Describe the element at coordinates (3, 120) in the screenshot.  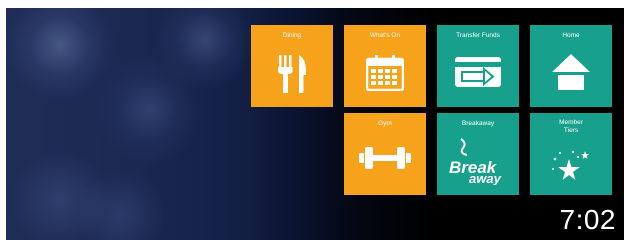
I see `left-border` at that location.